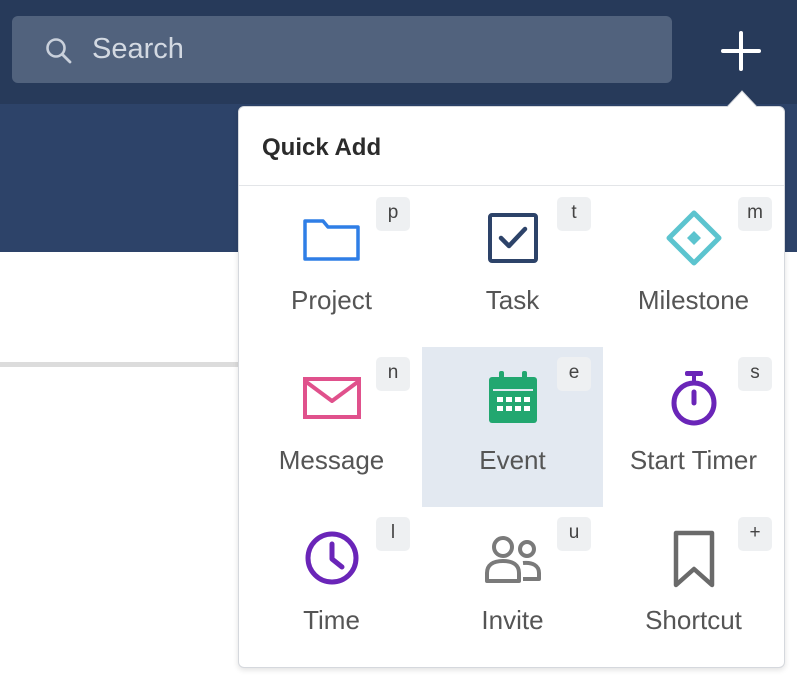  What do you see at coordinates (331, 267) in the screenshot?
I see `quick-add-project: p Project` at bounding box center [331, 267].